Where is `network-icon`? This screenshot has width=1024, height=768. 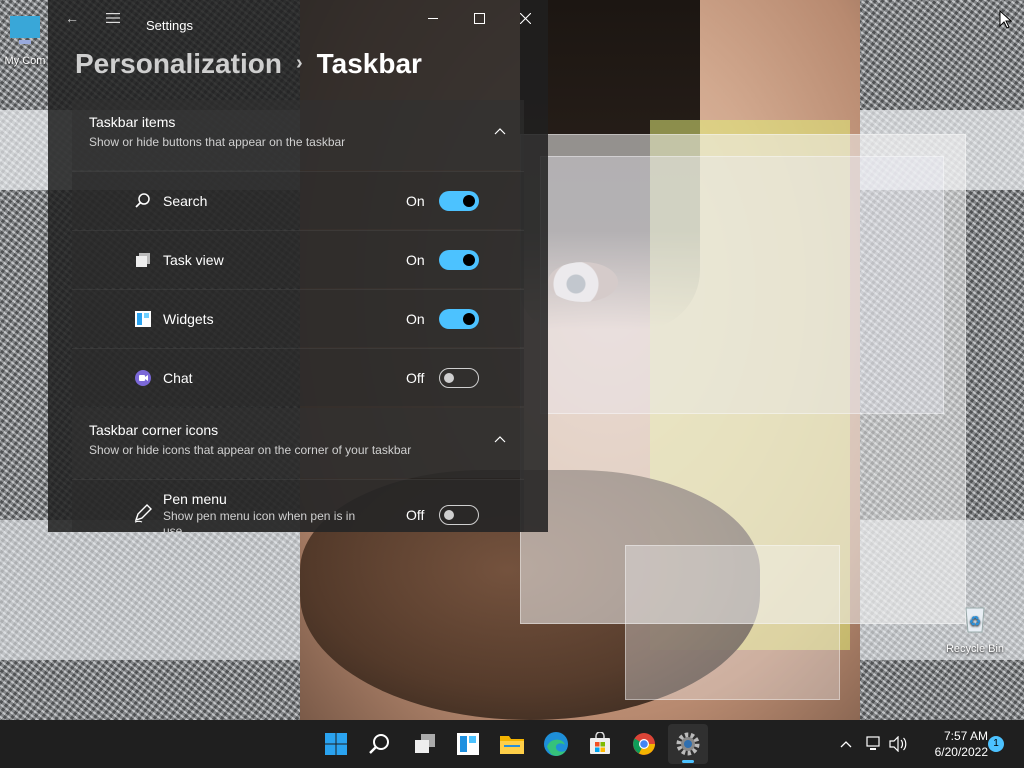
network-icon is located at coordinates (873, 743).